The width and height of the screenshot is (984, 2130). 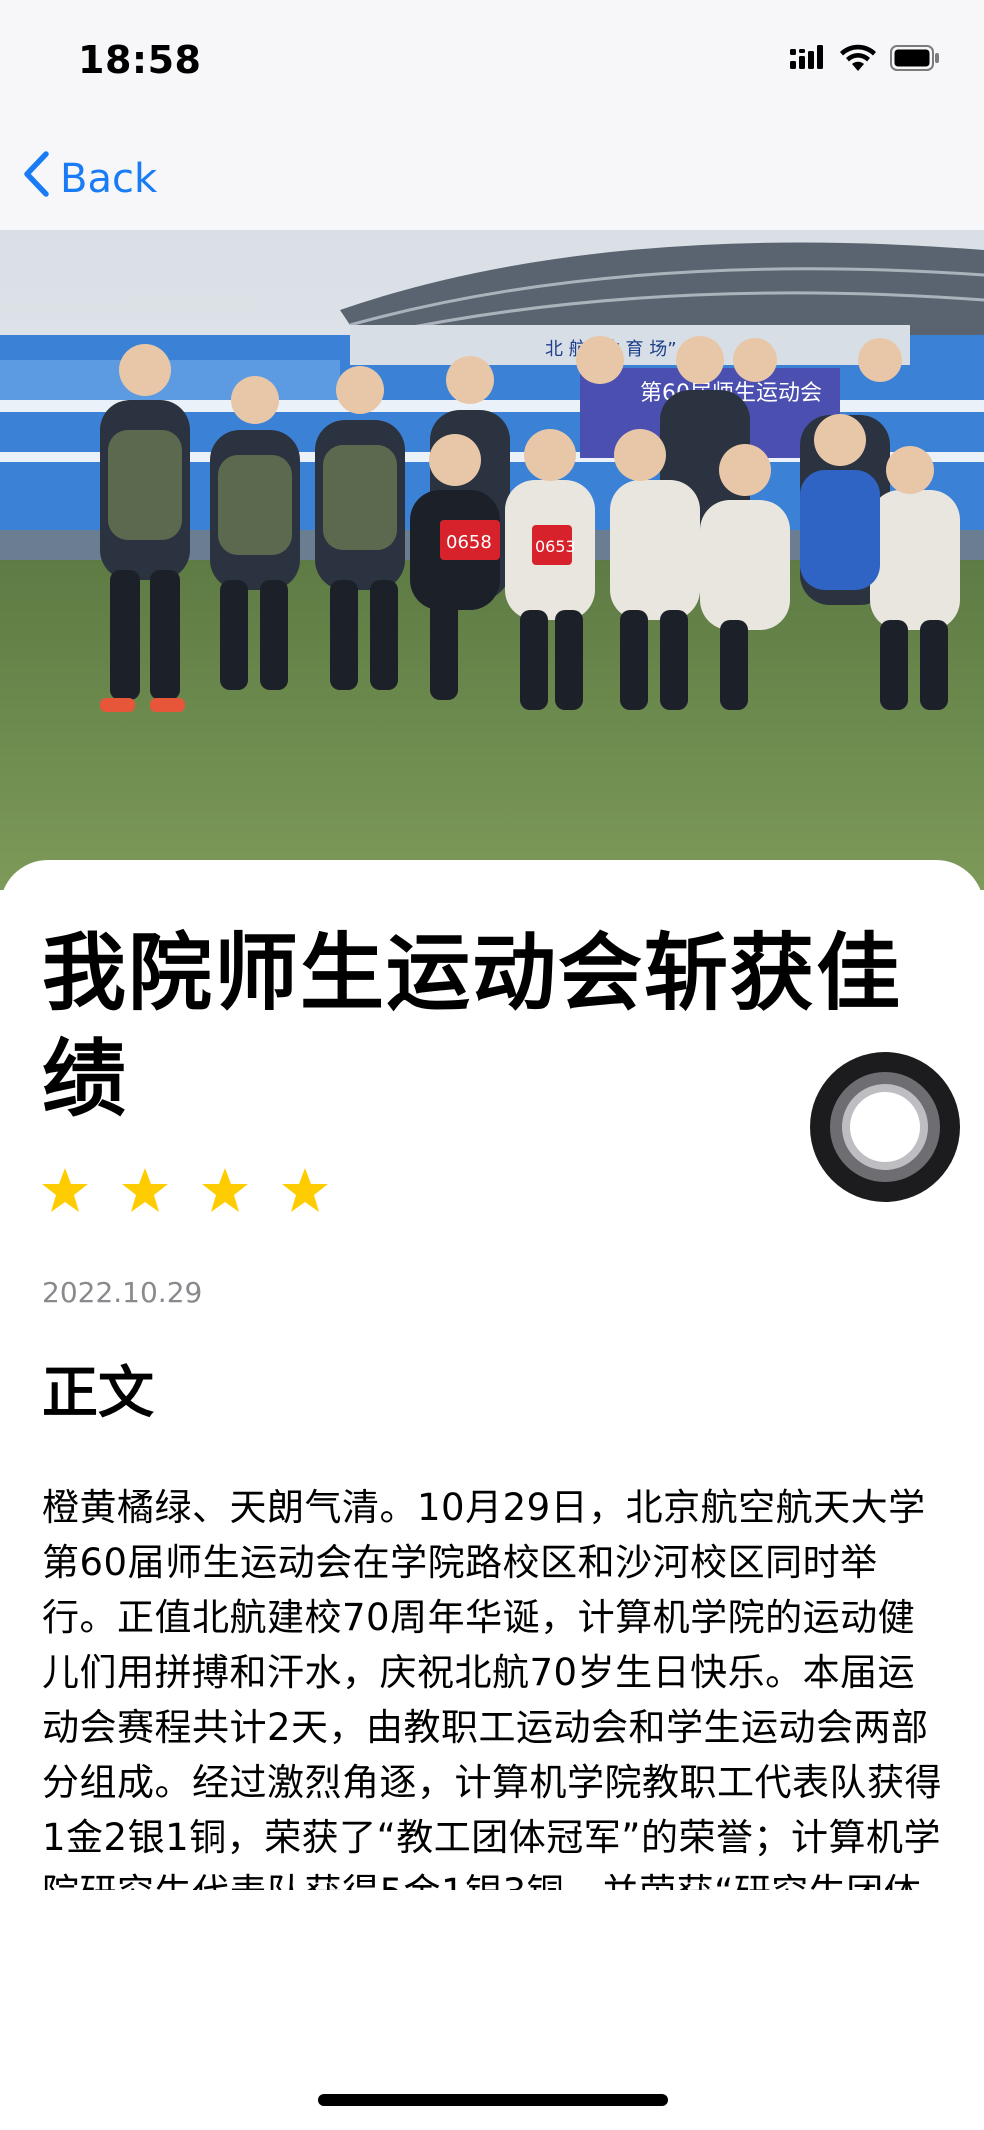 I want to click on article-title: 我院师生运动会斩获佳绩, so click(x=472, y=1026).